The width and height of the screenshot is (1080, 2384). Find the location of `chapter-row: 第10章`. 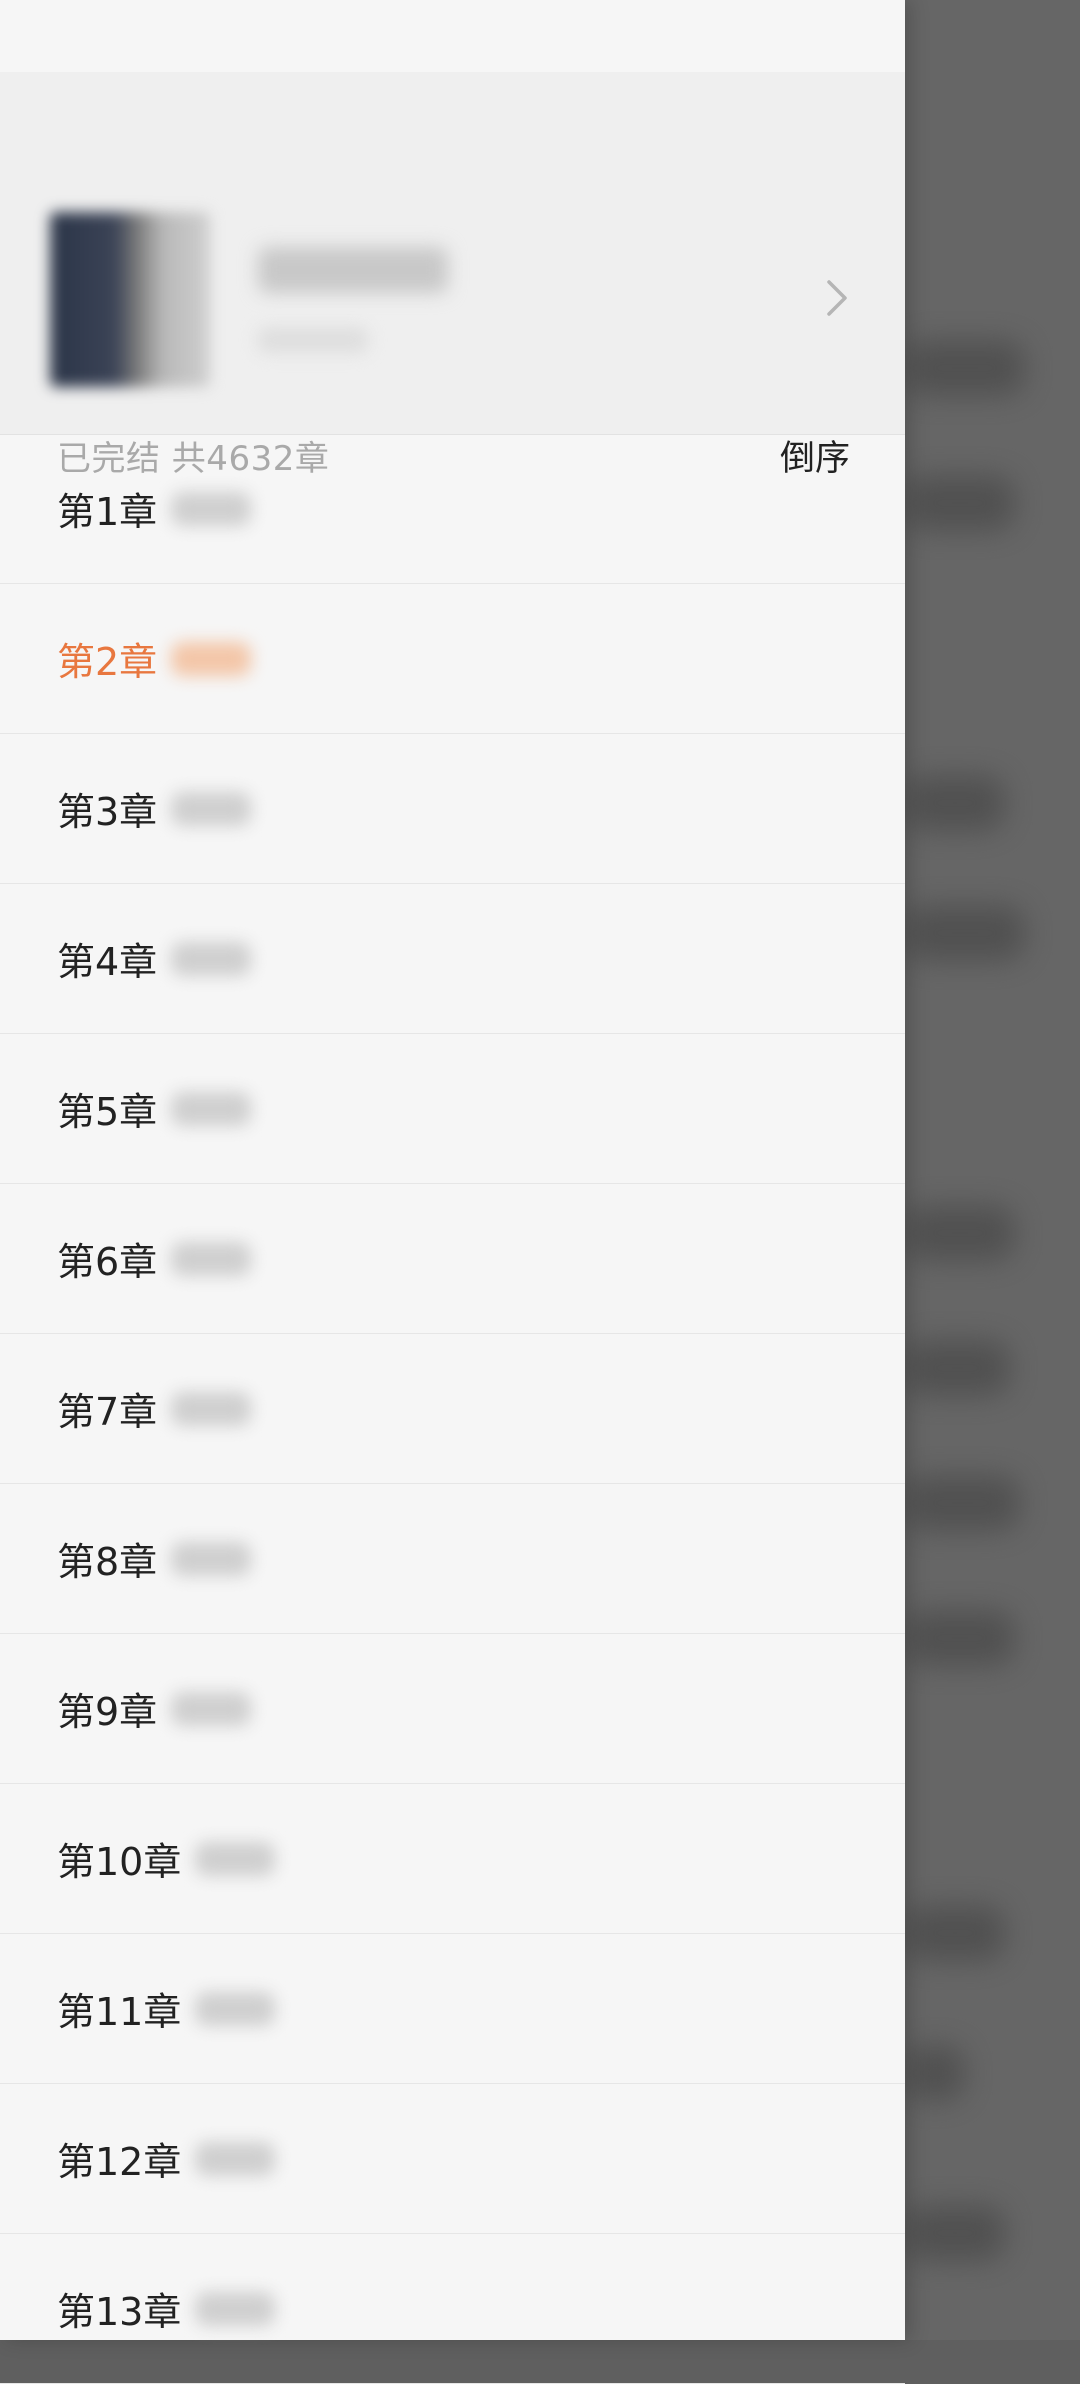

chapter-row: 第10章 is located at coordinates (452, 1859).